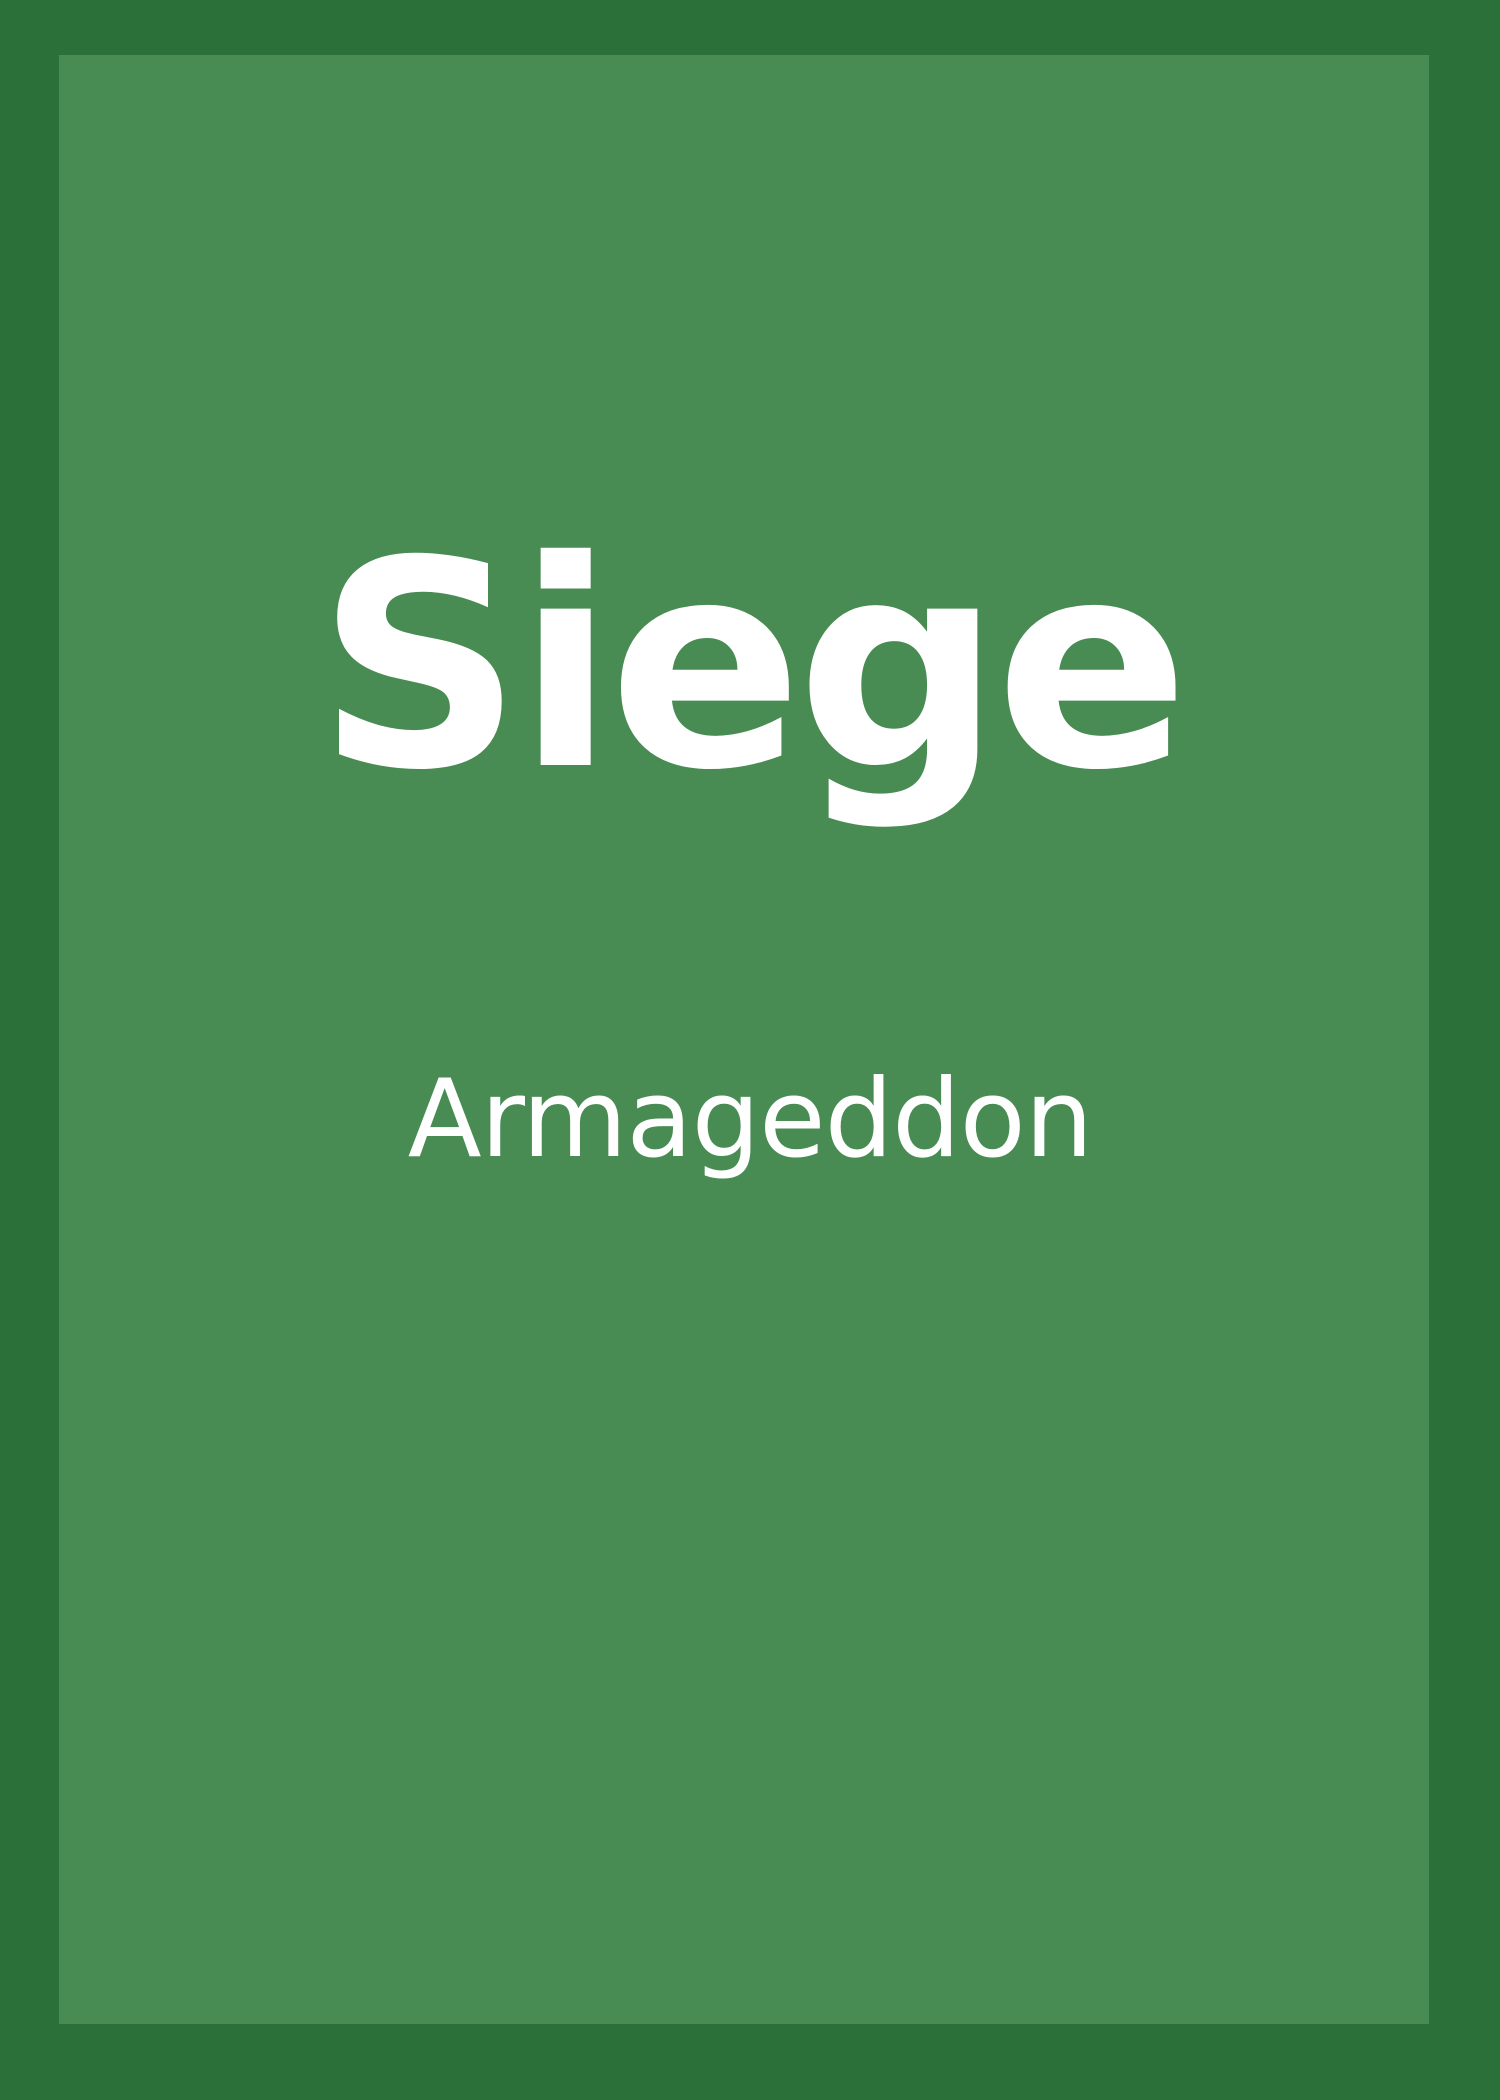 The width and height of the screenshot is (1500, 2100). What do you see at coordinates (750, 1119) in the screenshot?
I see `cover-subtitle: Armageddon` at bounding box center [750, 1119].